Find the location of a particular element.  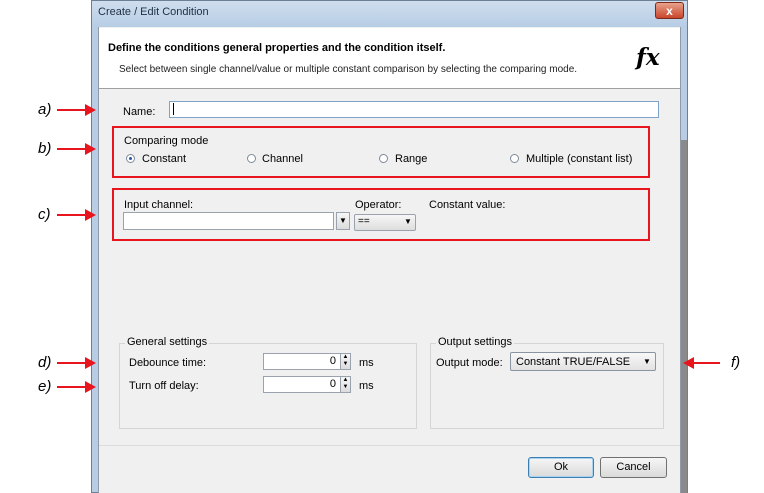

radio-channel is located at coordinates (251, 158).